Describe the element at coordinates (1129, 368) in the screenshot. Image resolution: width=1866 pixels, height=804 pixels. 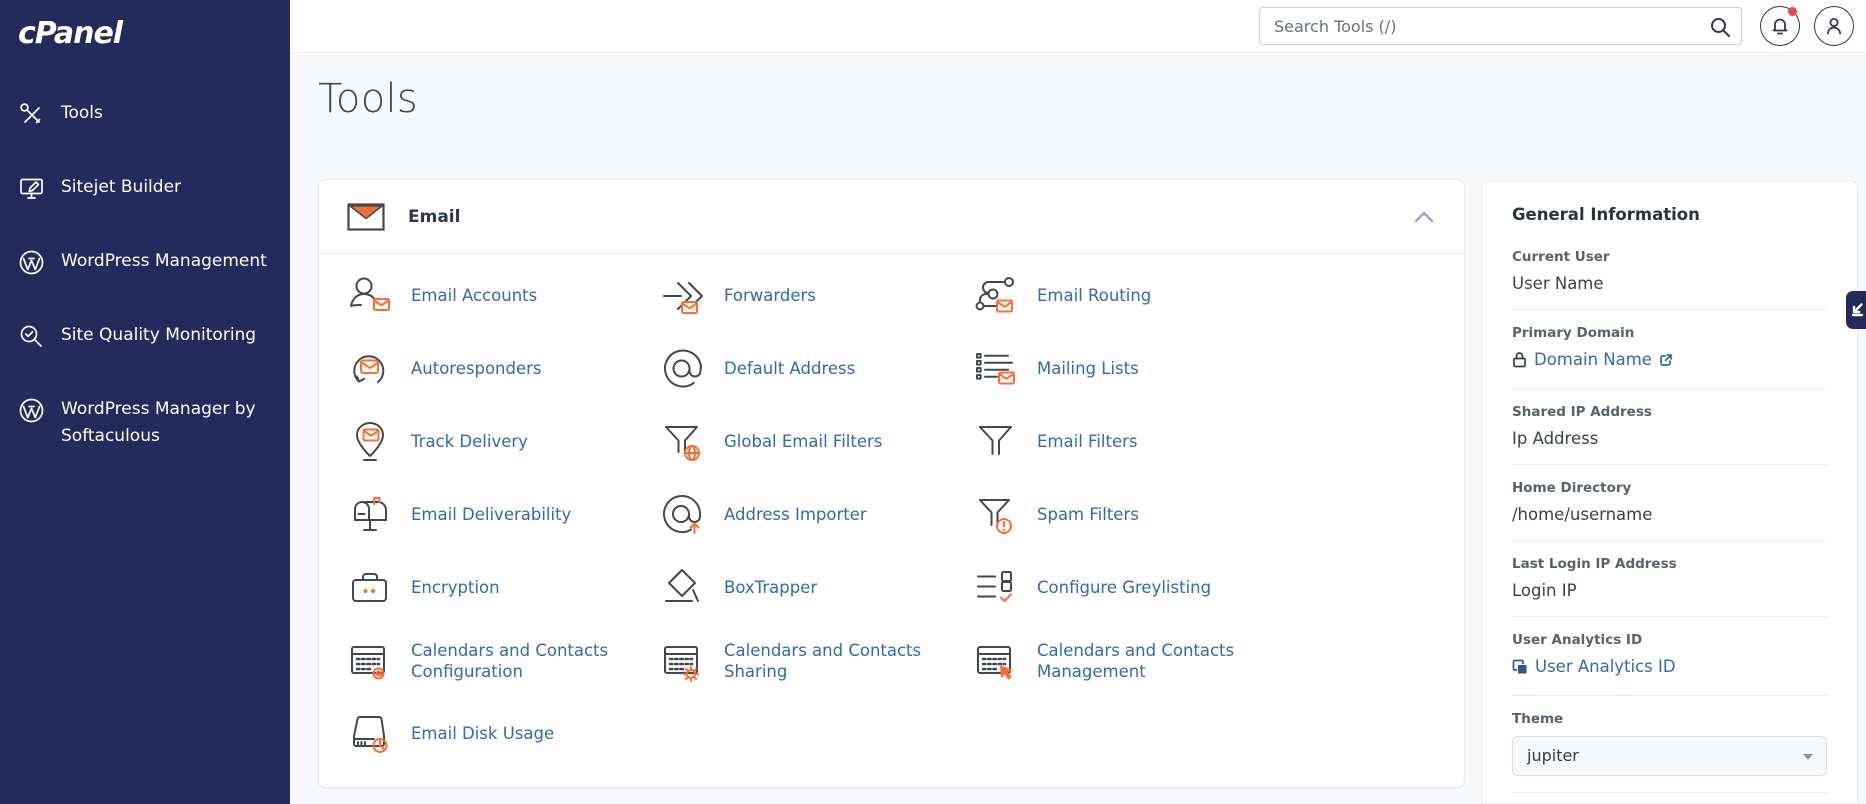
I see `tool-mailing-lists: Mailing Lists` at that location.